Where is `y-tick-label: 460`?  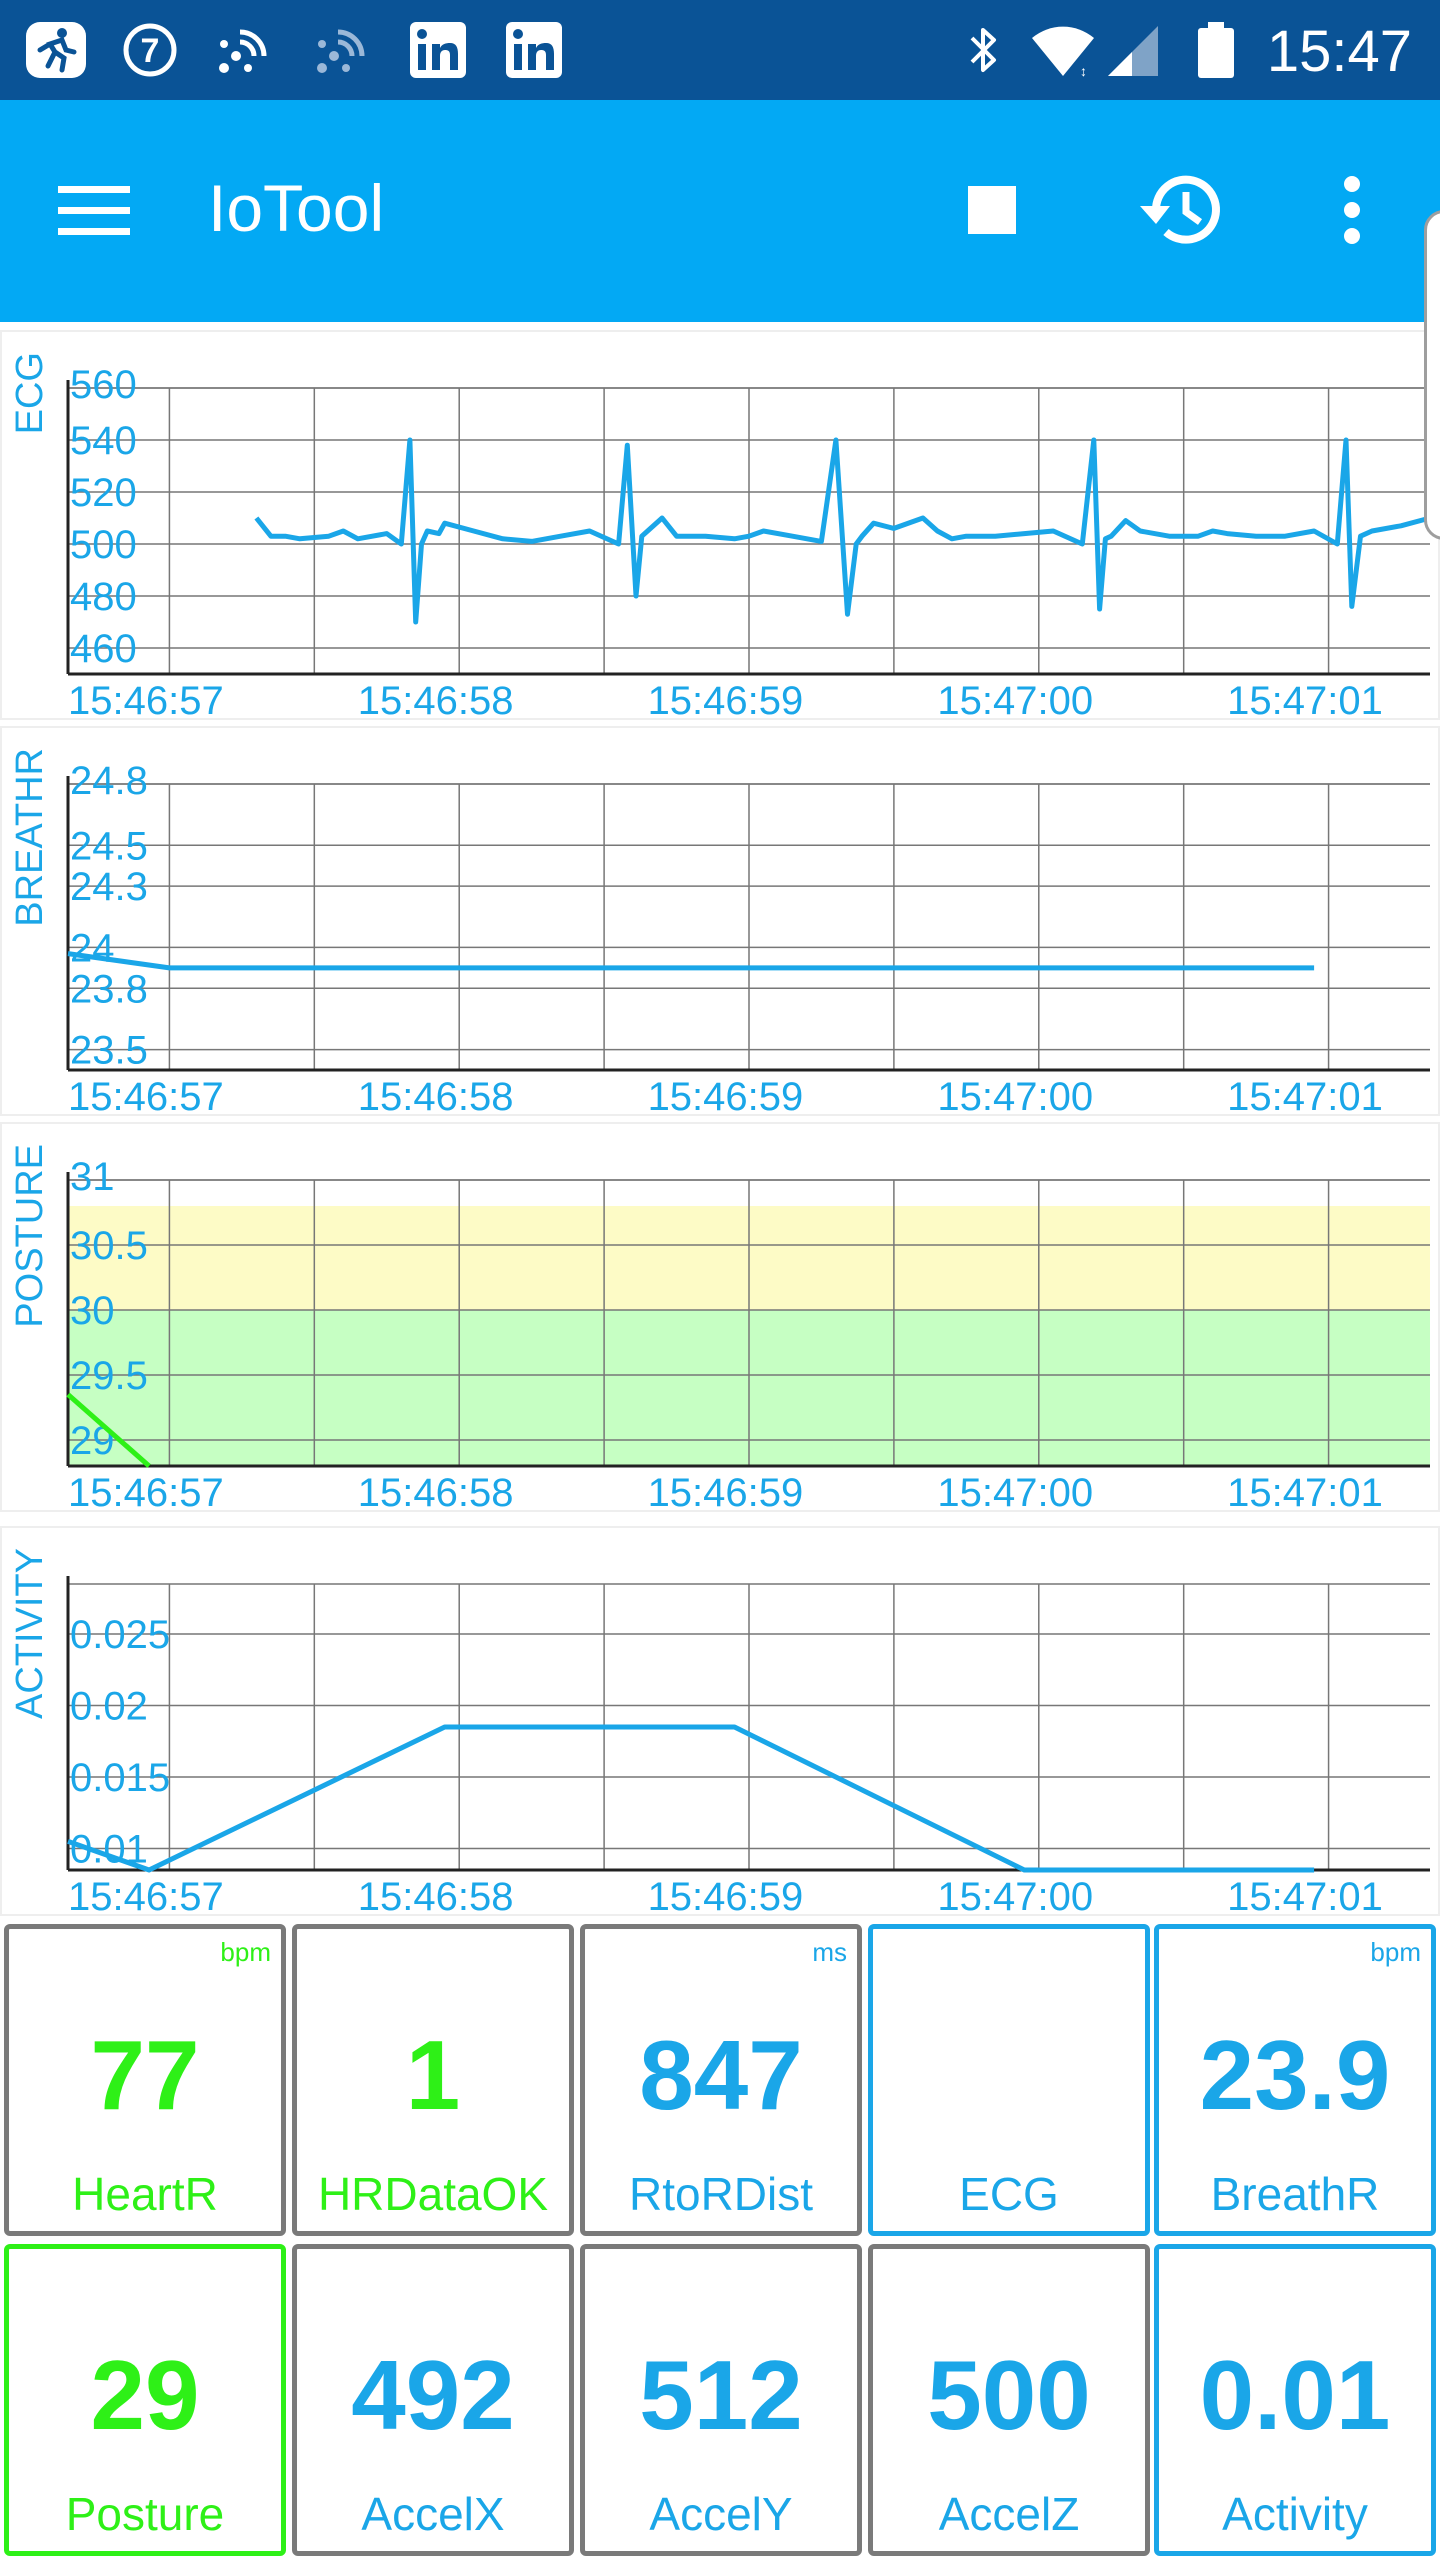
y-tick-label: 460 is located at coordinates (103, 649).